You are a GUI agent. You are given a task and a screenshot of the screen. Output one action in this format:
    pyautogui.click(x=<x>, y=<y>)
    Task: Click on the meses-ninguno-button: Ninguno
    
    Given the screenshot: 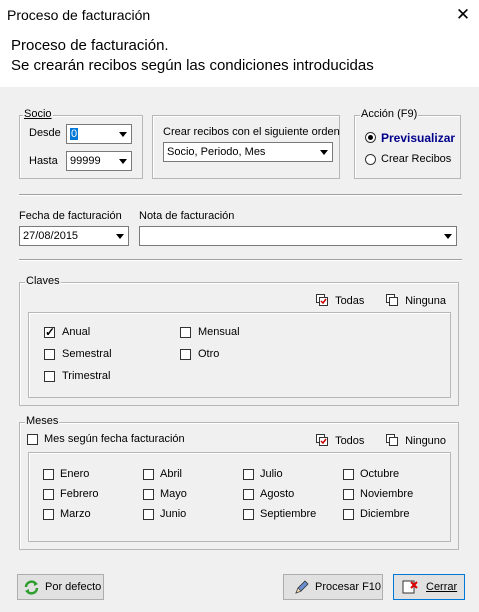 What is the action you would take?
    pyautogui.click(x=416, y=440)
    